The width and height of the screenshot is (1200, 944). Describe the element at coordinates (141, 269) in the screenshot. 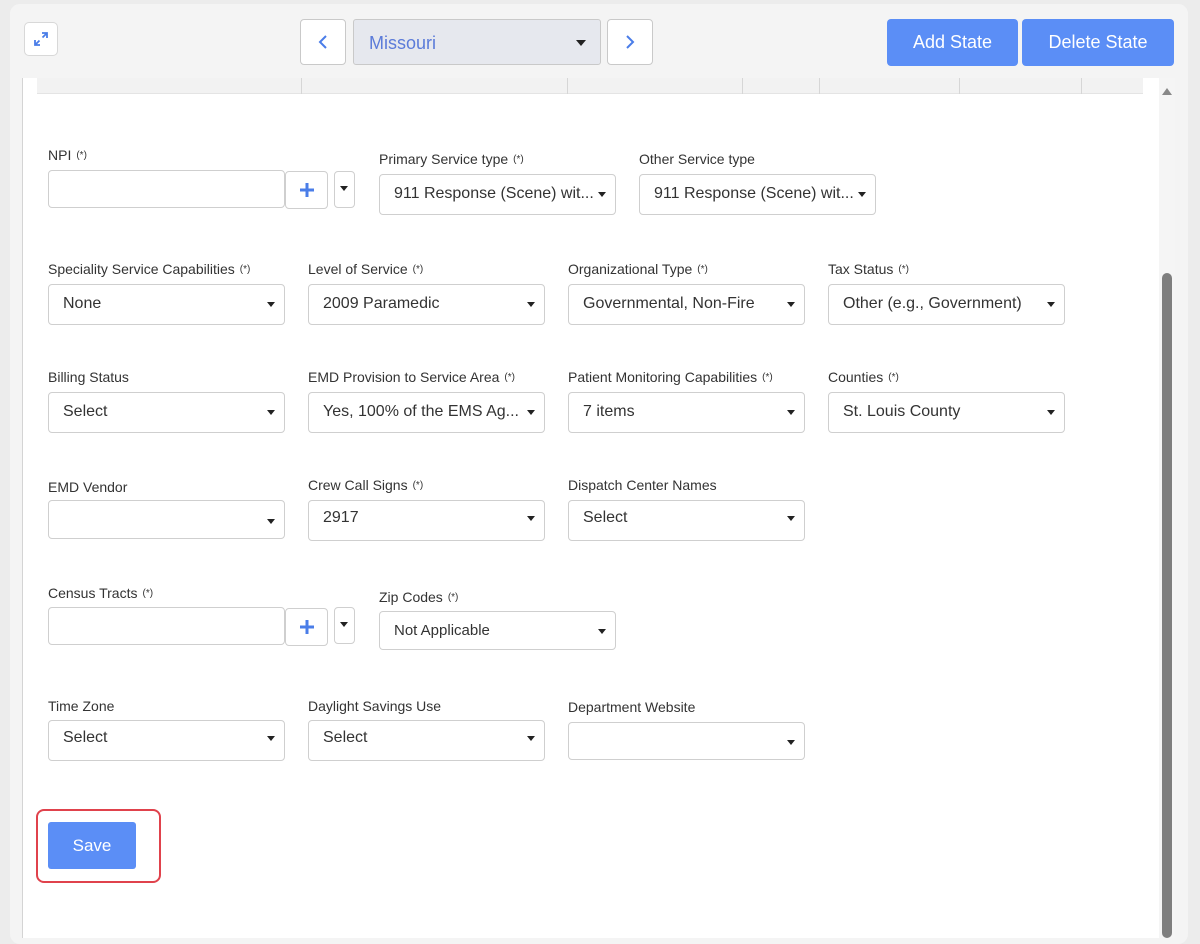

I see `speciality-label-text: Speciality Service Capabilities` at that location.